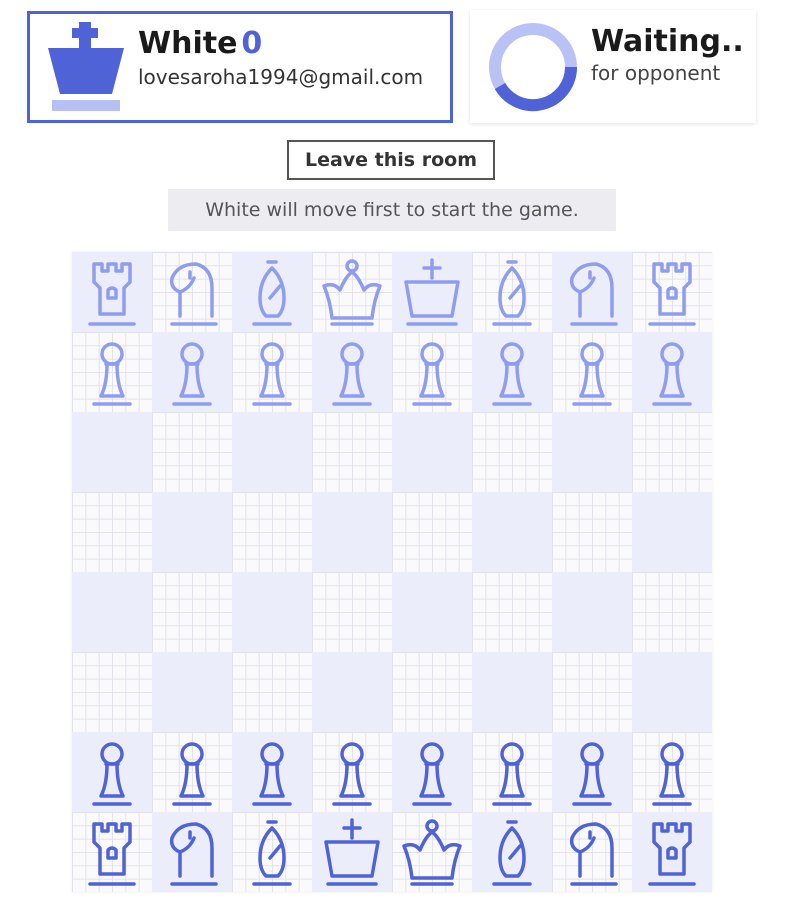  Describe the element at coordinates (240, 67) in the screenshot. I see `player-card: White 0 lovesaroha1994@gmail.com` at that location.